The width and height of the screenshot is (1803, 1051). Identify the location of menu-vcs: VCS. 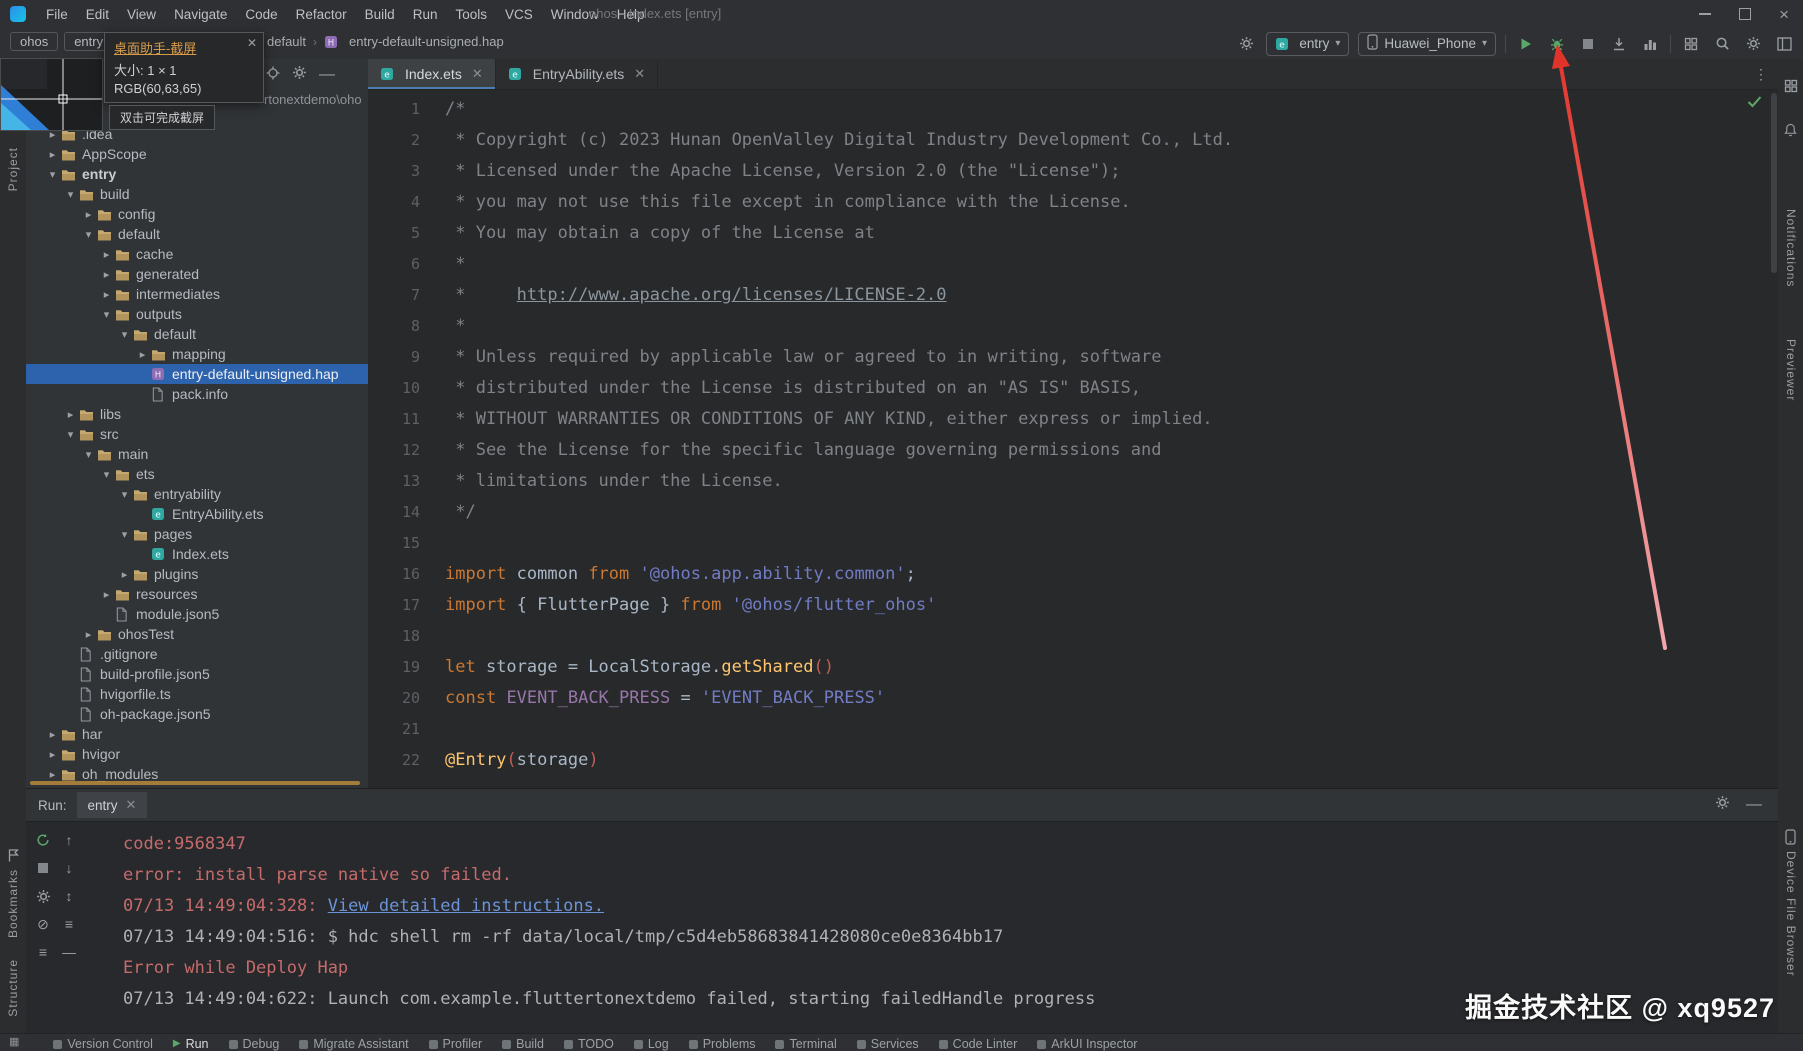
(519, 14).